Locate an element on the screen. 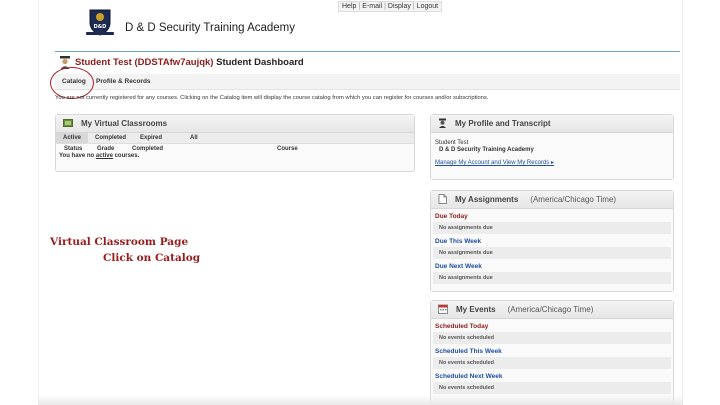 The width and height of the screenshot is (720, 405). tab-expired: Expired is located at coordinates (151, 138).